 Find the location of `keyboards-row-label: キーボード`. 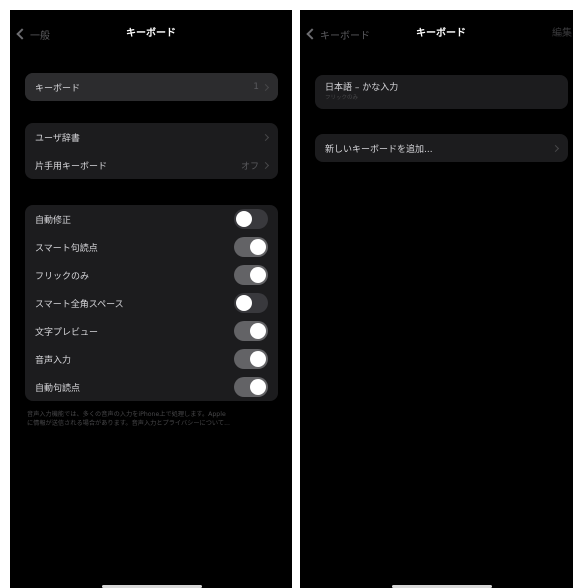

keyboards-row-label: キーボード is located at coordinates (58, 88).